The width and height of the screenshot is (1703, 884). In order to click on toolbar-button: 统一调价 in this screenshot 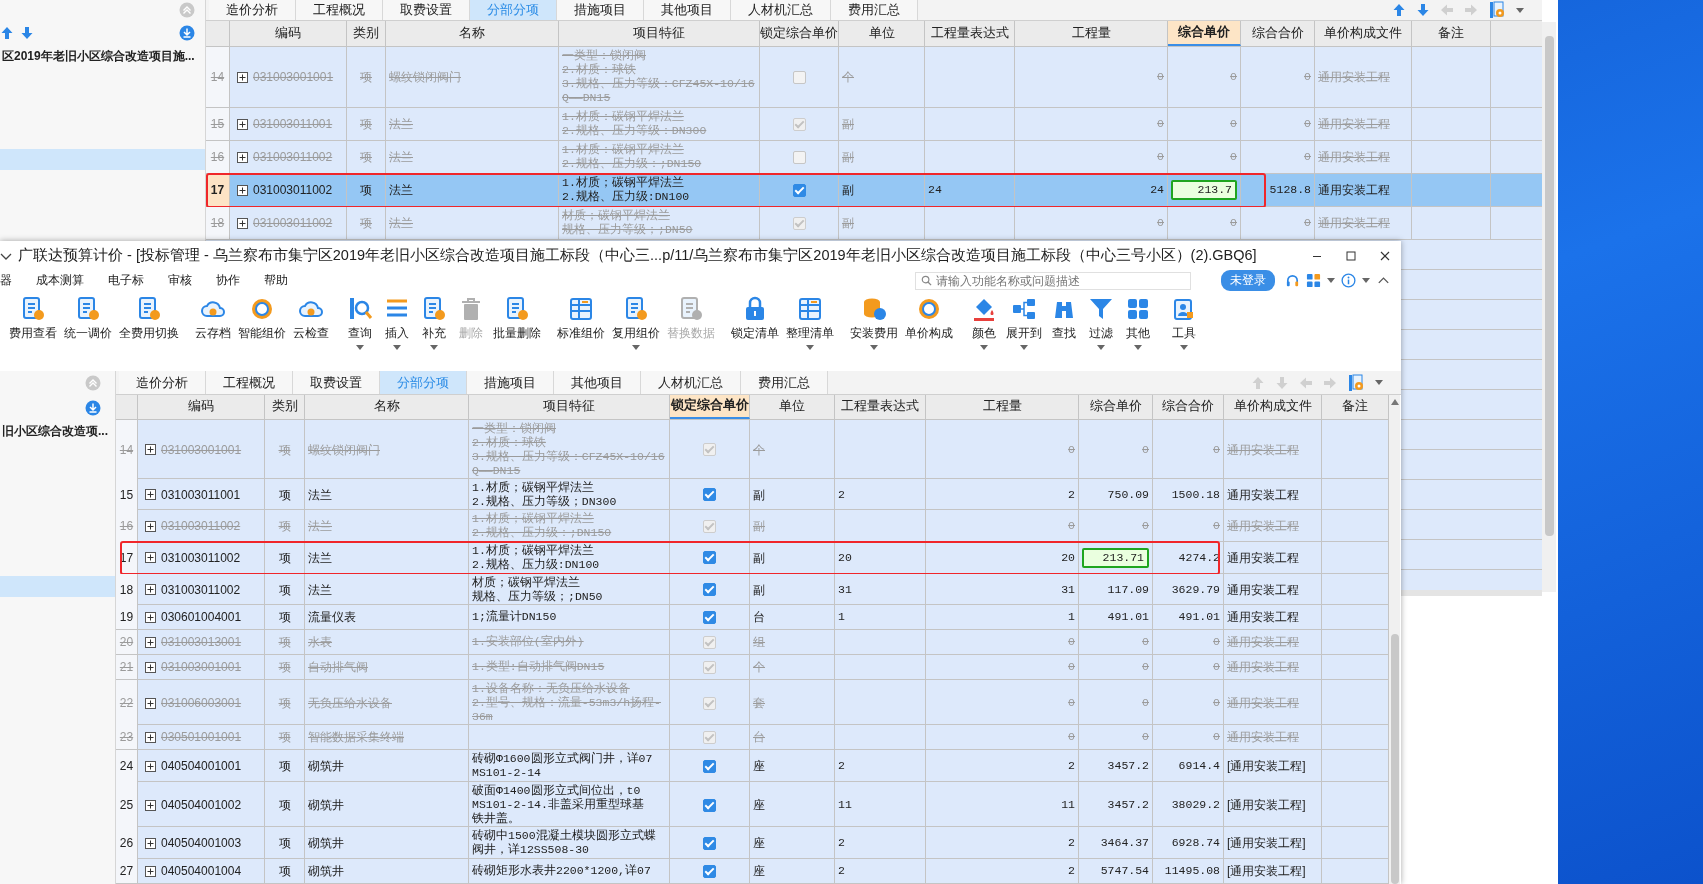, I will do `click(88, 325)`.